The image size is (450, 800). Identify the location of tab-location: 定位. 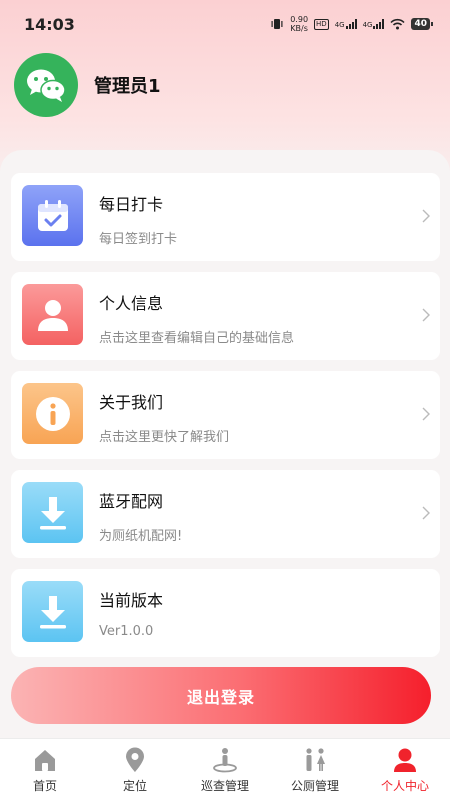
(135, 769).